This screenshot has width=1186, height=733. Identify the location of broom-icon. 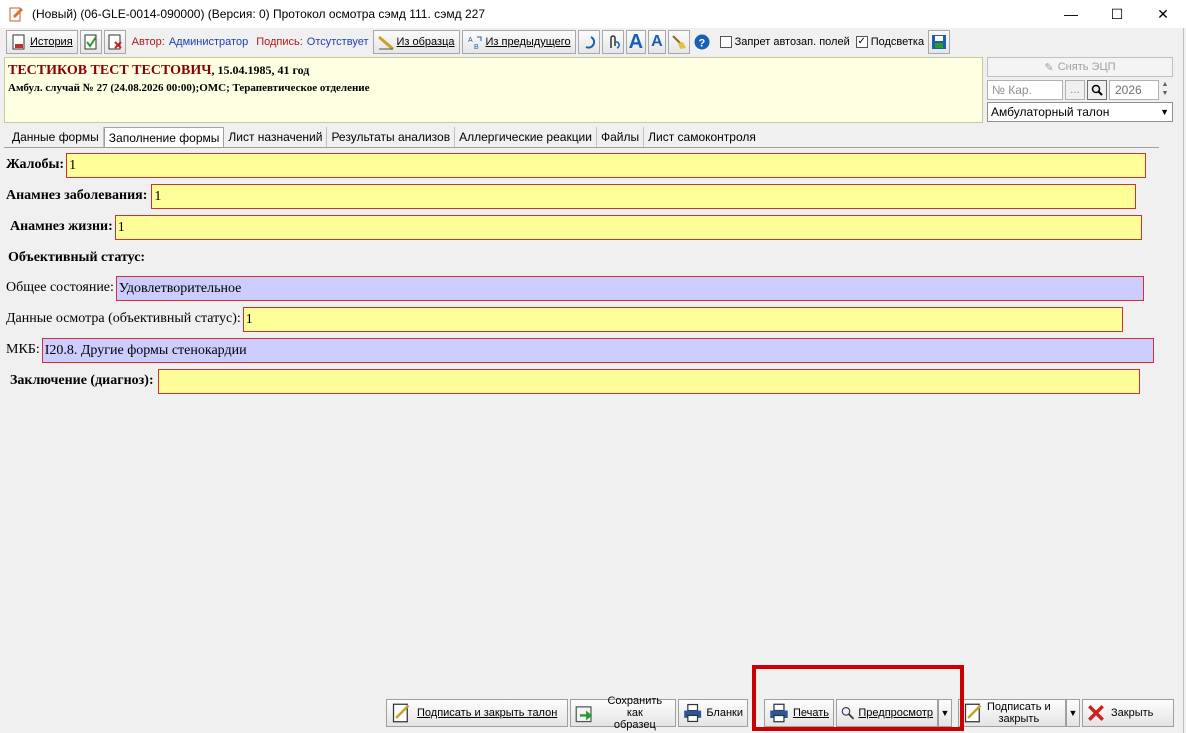
(678, 42).